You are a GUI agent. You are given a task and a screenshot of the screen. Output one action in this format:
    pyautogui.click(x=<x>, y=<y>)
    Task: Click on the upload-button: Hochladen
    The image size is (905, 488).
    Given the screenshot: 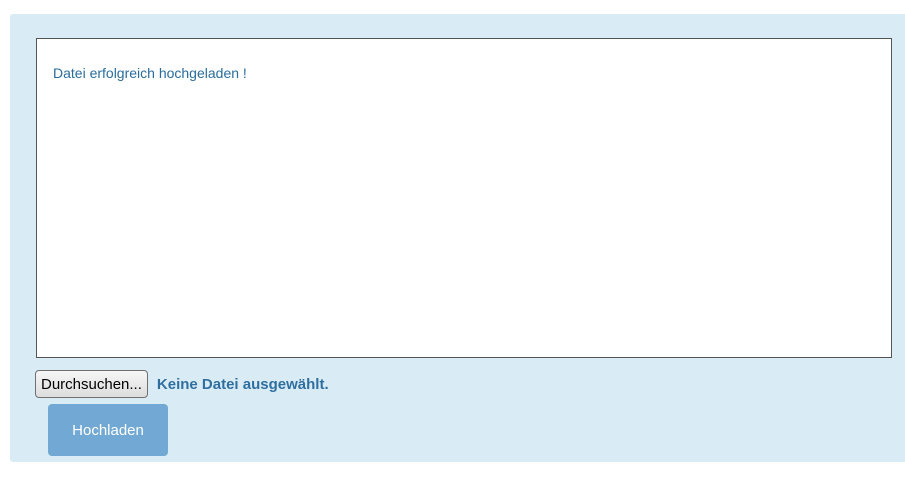 What is the action you would take?
    pyautogui.click(x=108, y=430)
    